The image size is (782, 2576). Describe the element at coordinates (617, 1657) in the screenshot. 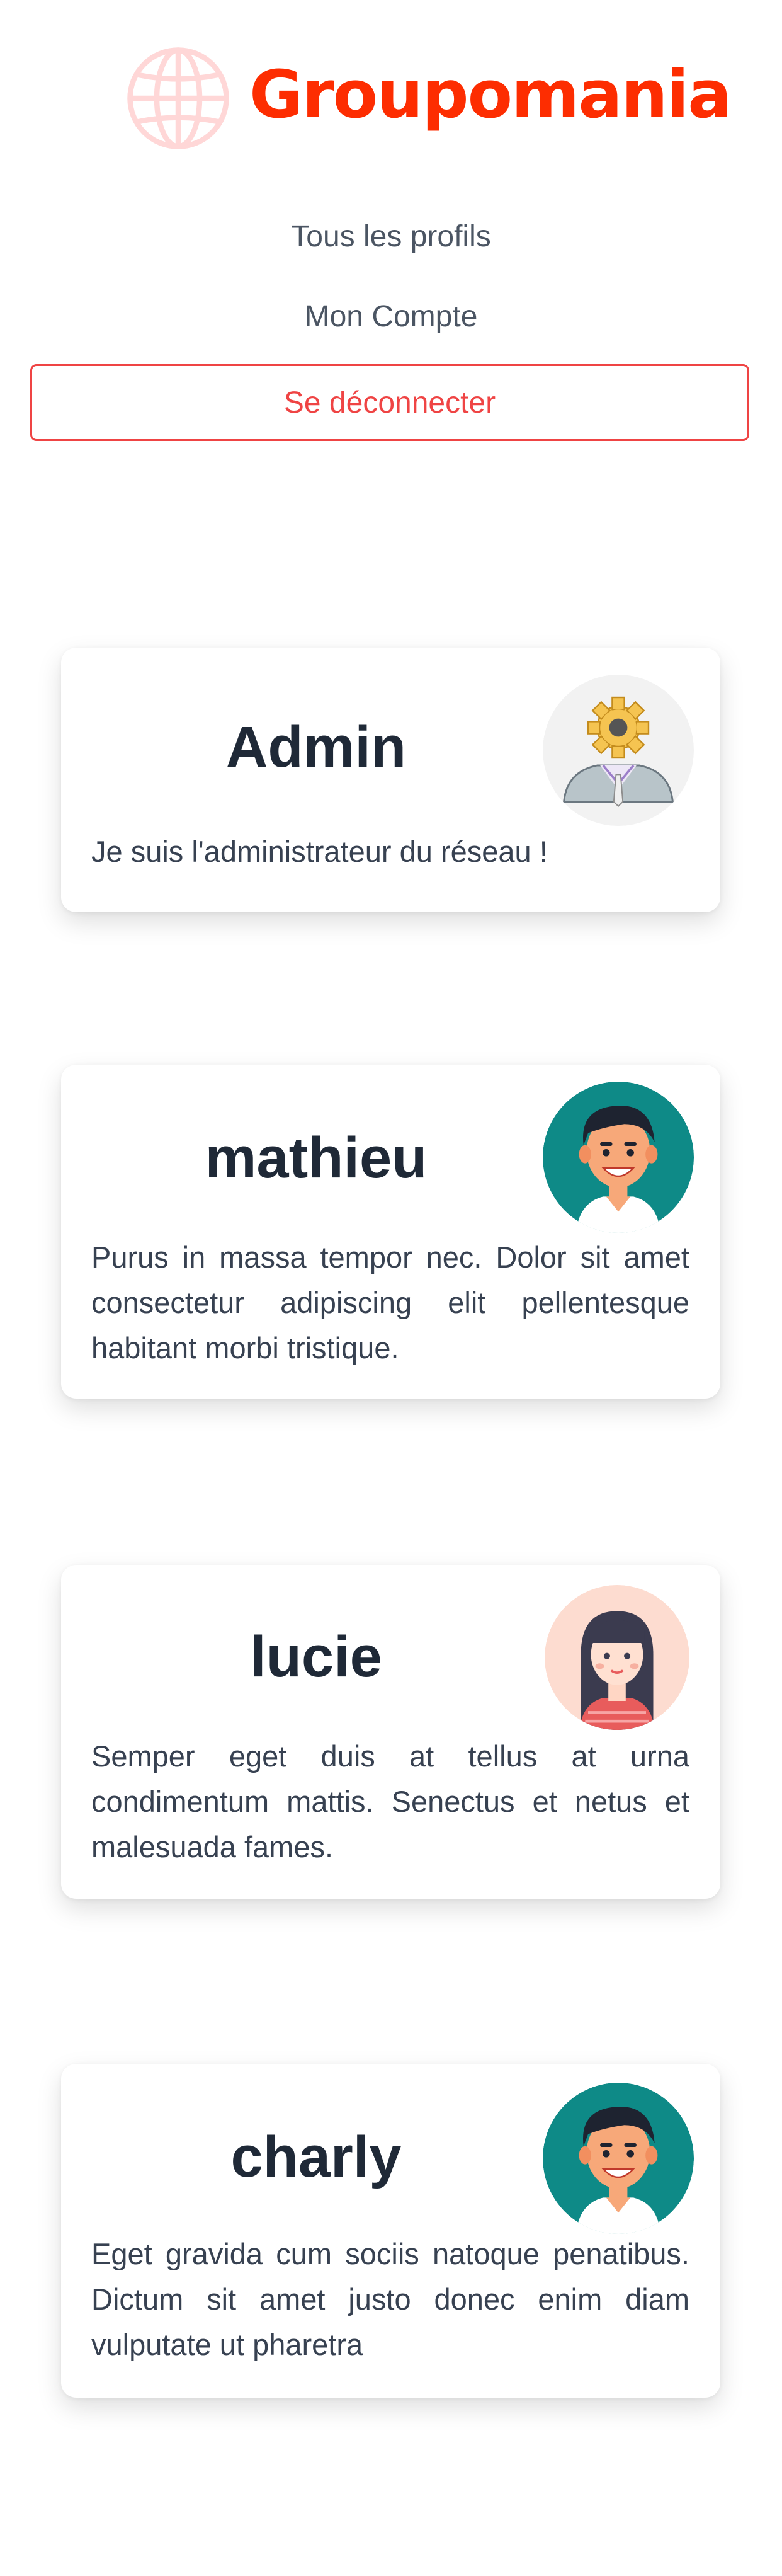

I see `woman-avatar-icon` at that location.